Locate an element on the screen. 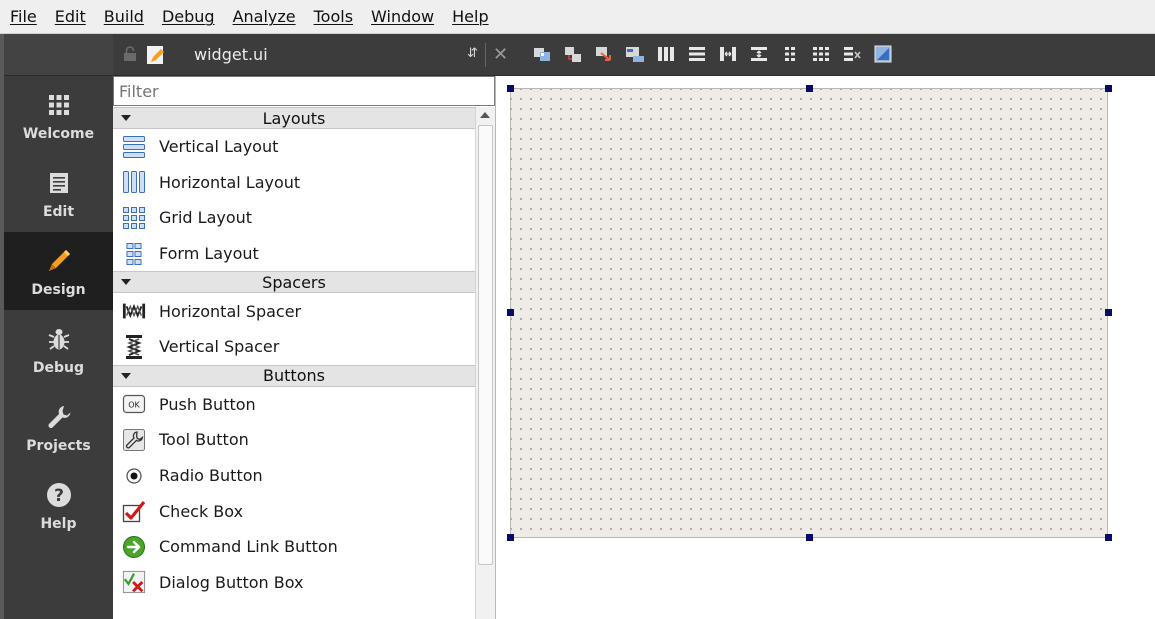  document-switch-icon: ⇵ is located at coordinates (472, 53).